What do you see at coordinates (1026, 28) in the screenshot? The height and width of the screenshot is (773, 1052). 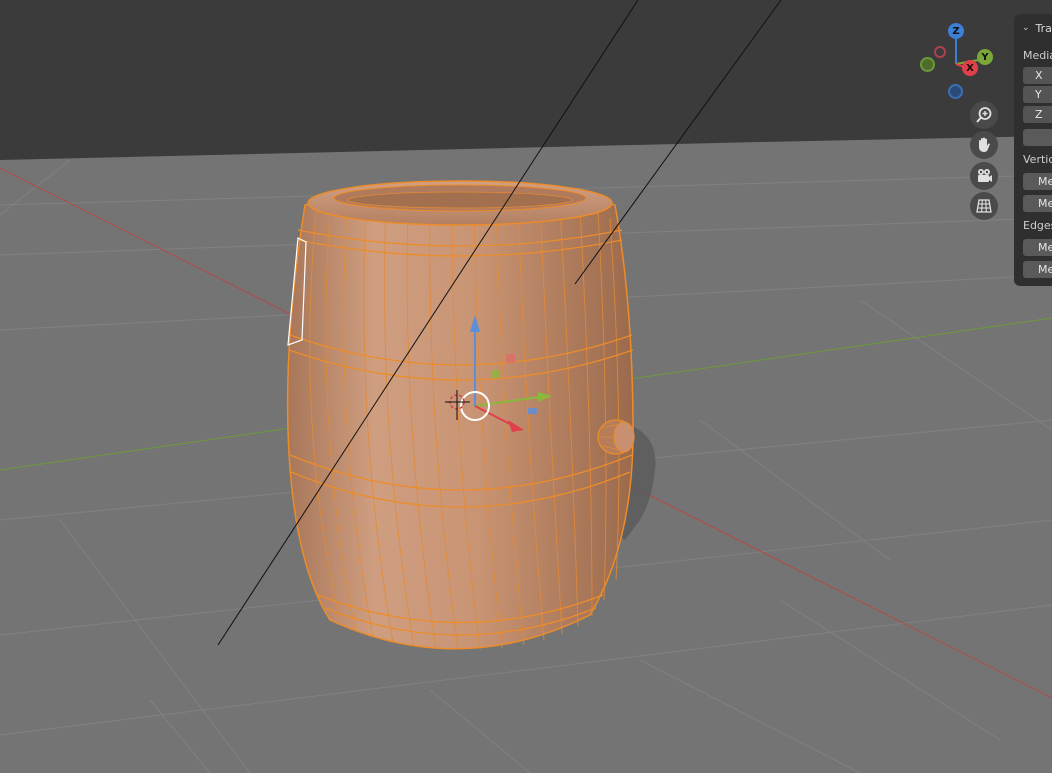 I see `chevron-down-icon: ⌄` at bounding box center [1026, 28].